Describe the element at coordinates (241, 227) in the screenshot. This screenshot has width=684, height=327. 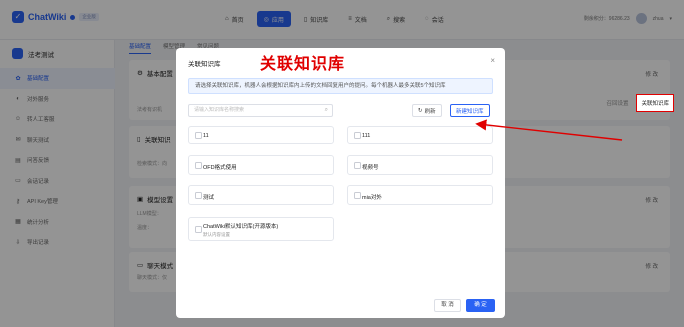
I see `kb-name: ChatWiki默认知识库(开源版本)` at that location.